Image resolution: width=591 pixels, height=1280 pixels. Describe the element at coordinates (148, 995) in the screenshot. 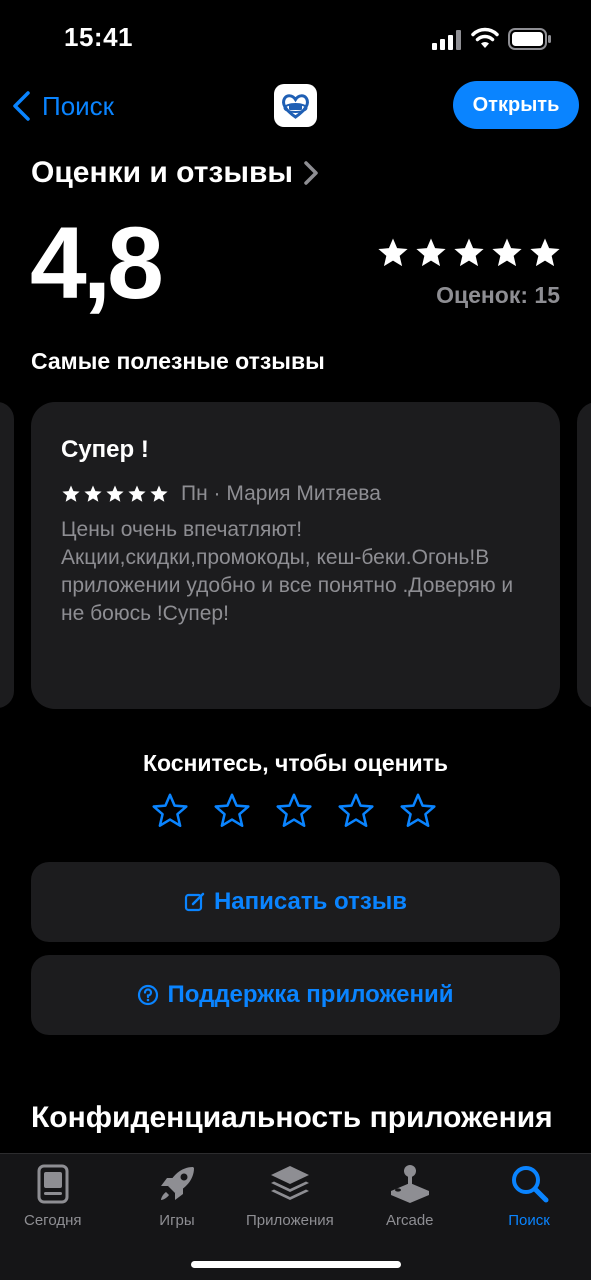

I see `question-circle-icon` at that location.